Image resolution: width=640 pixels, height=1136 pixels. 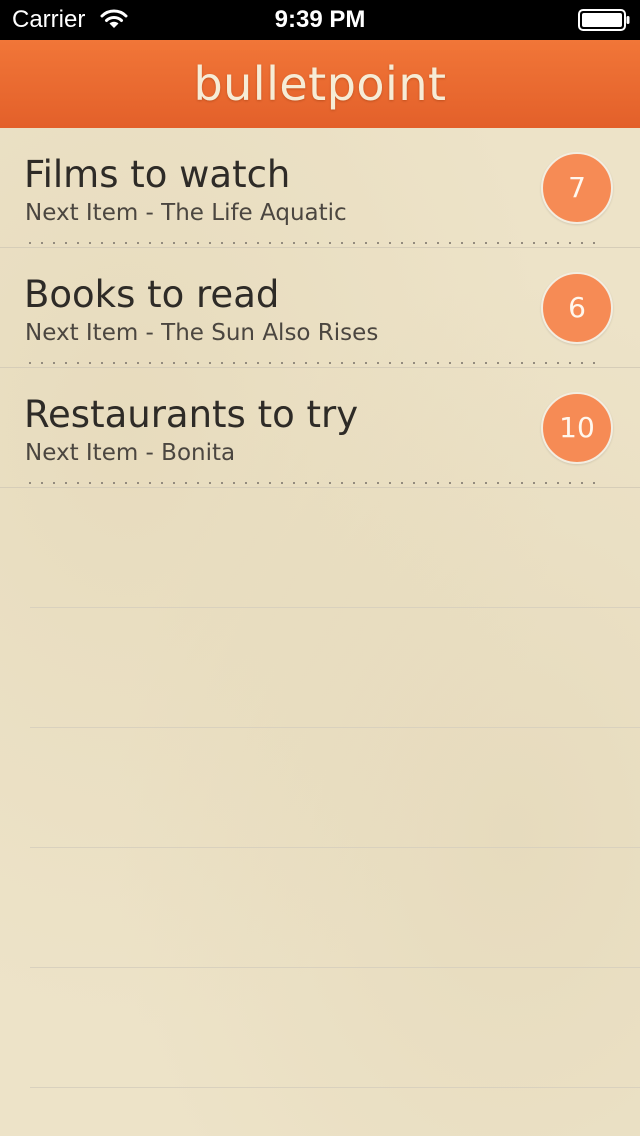 I want to click on count-badge: 7, so click(x=577, y=188).